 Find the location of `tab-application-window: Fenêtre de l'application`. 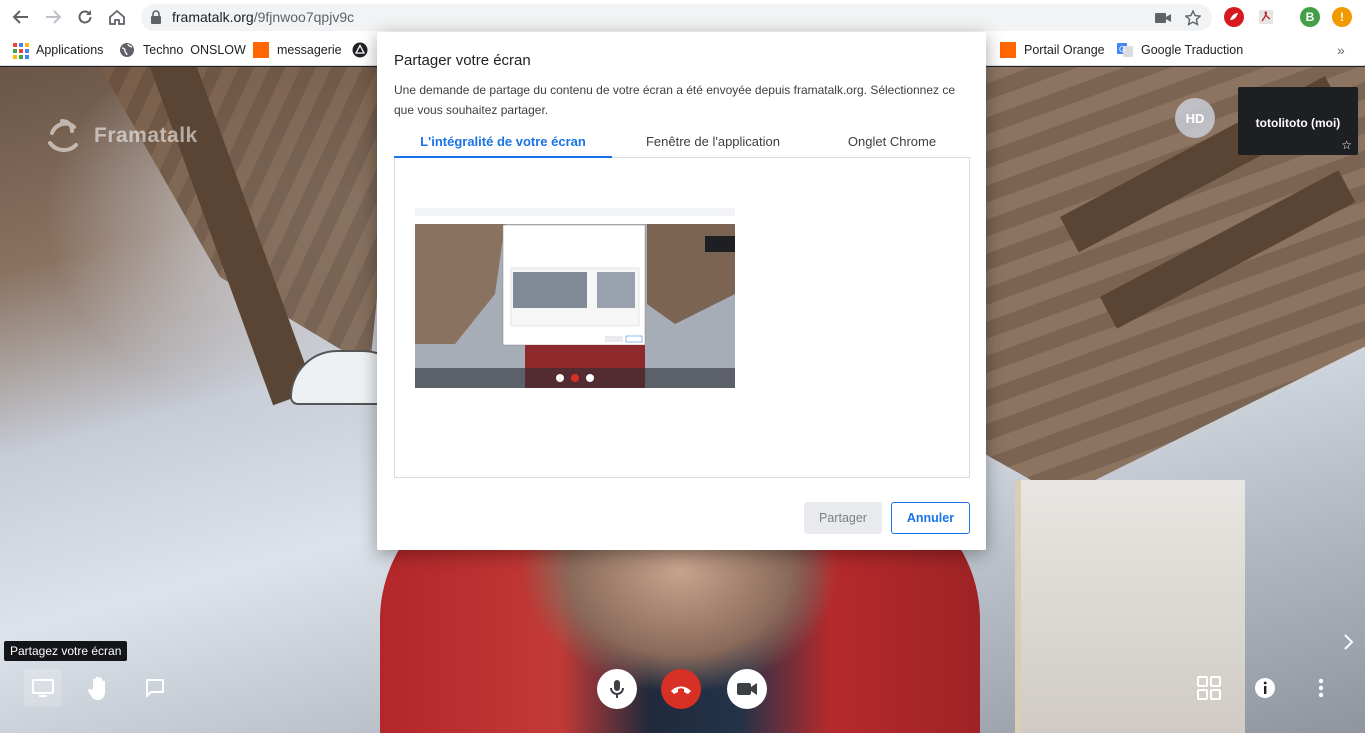

tab-application-window: Fenêtre de l'application is located at coordinates (713, 146).